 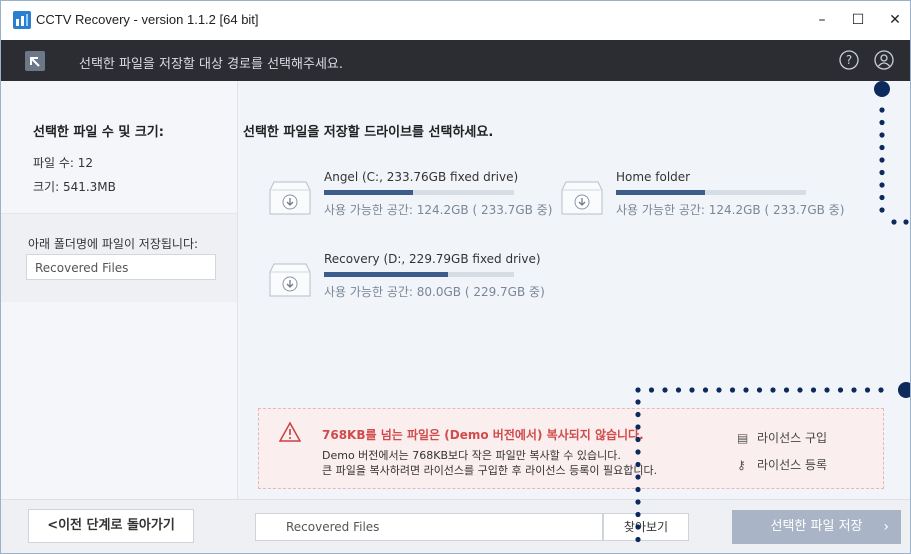 What do you see at coordinates (121, 267) in the screenshot?
I see `folder-name-input: Recovered Files` at bounding box center [121, 267].